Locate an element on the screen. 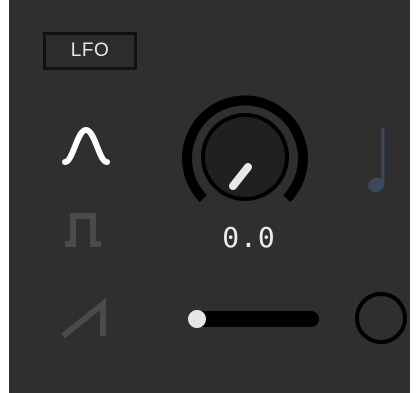 Image resolution: width=420 pixels, height=393 pixels. rate-knob is located at coordinates (249, 154).